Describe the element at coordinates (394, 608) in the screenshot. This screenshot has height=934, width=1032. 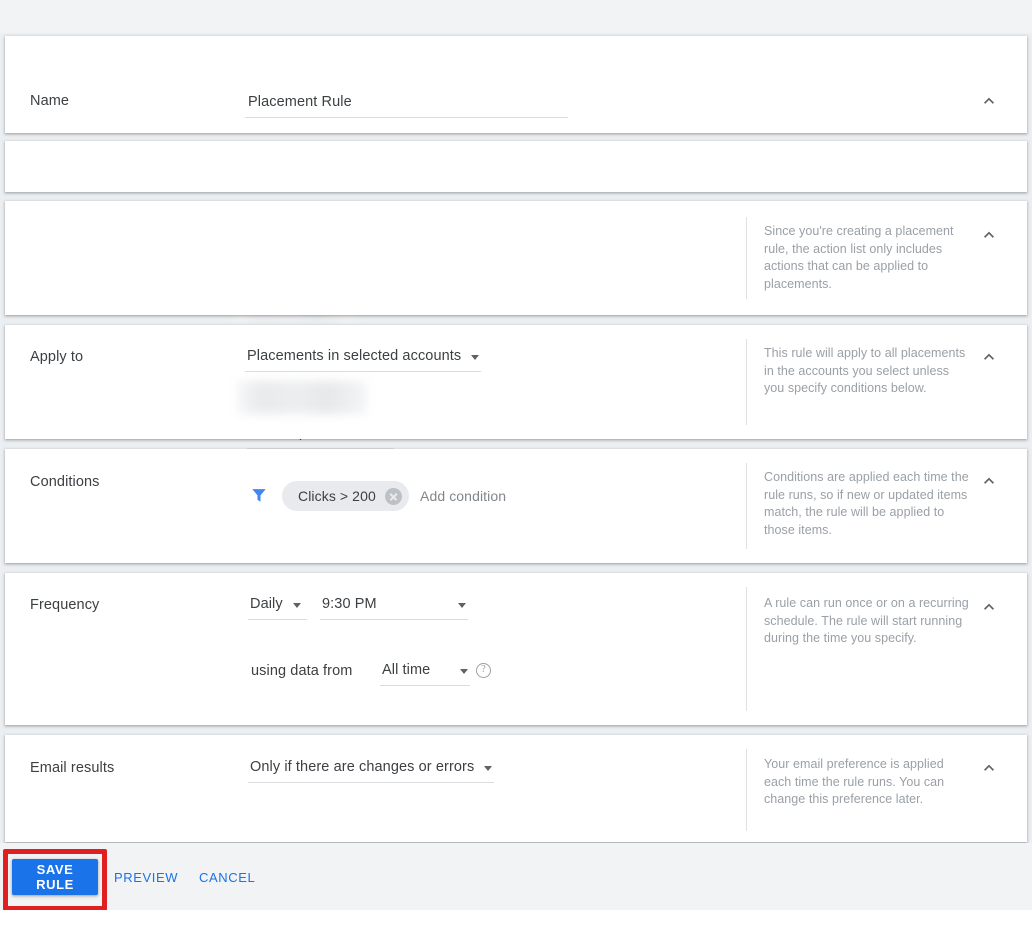
I see `frequency-time-select: 9:30 PM` at that location.